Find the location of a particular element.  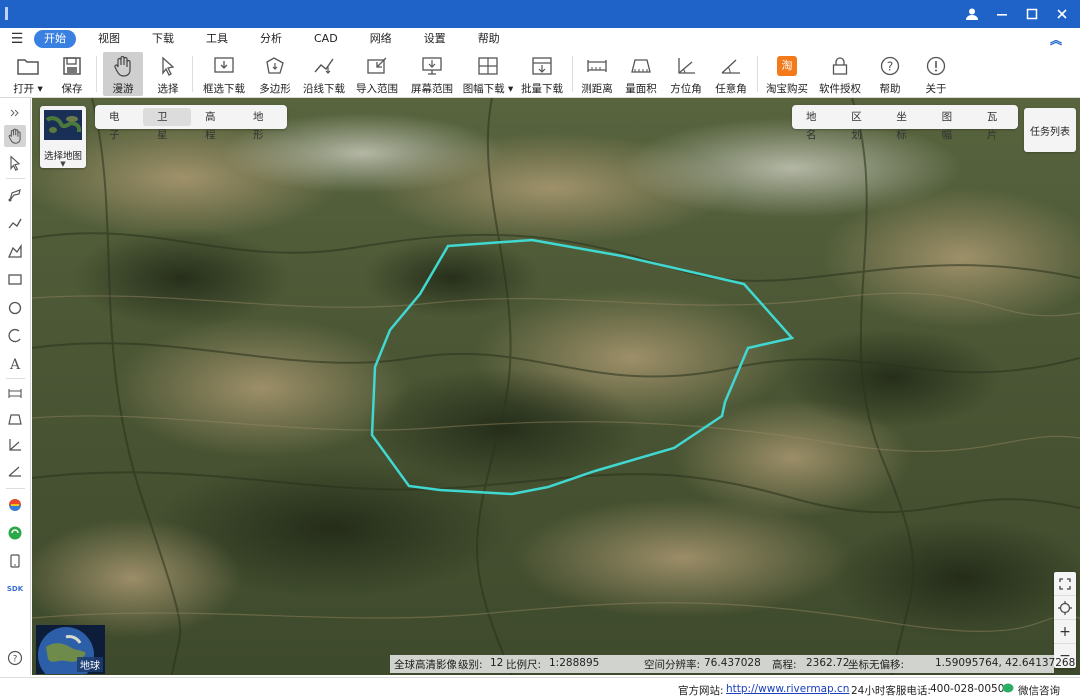

user-icon is located at coordinates (972, 14).